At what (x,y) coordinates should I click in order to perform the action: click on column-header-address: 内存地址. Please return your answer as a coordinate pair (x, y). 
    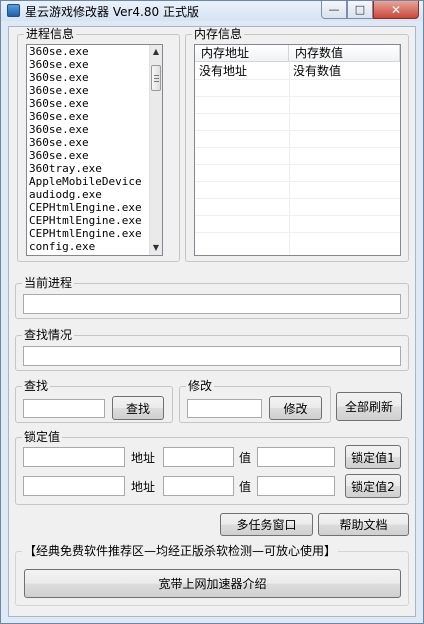
    Looking at the image, I should click on (242, 53).